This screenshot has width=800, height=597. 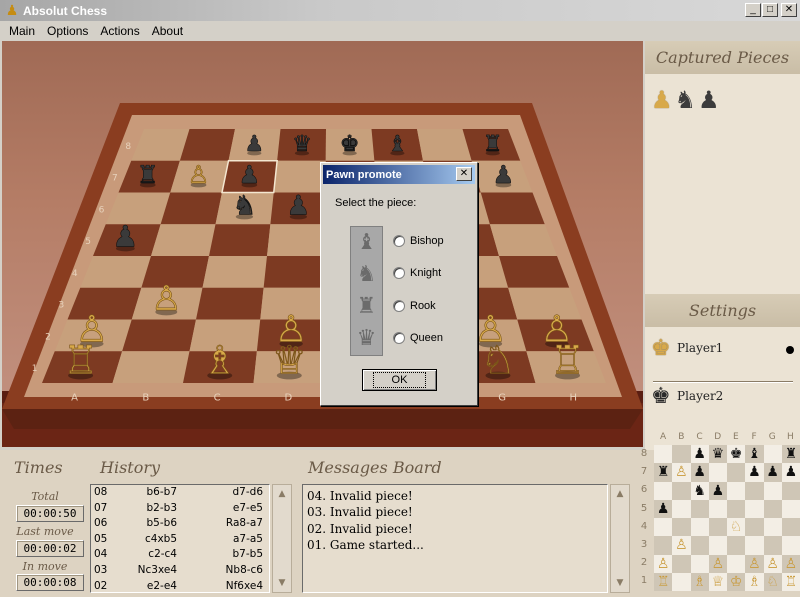 What do you see at coordinates (399, 338) in the screenshot?
I see `queen-radio` at bounding box center [399, 338].